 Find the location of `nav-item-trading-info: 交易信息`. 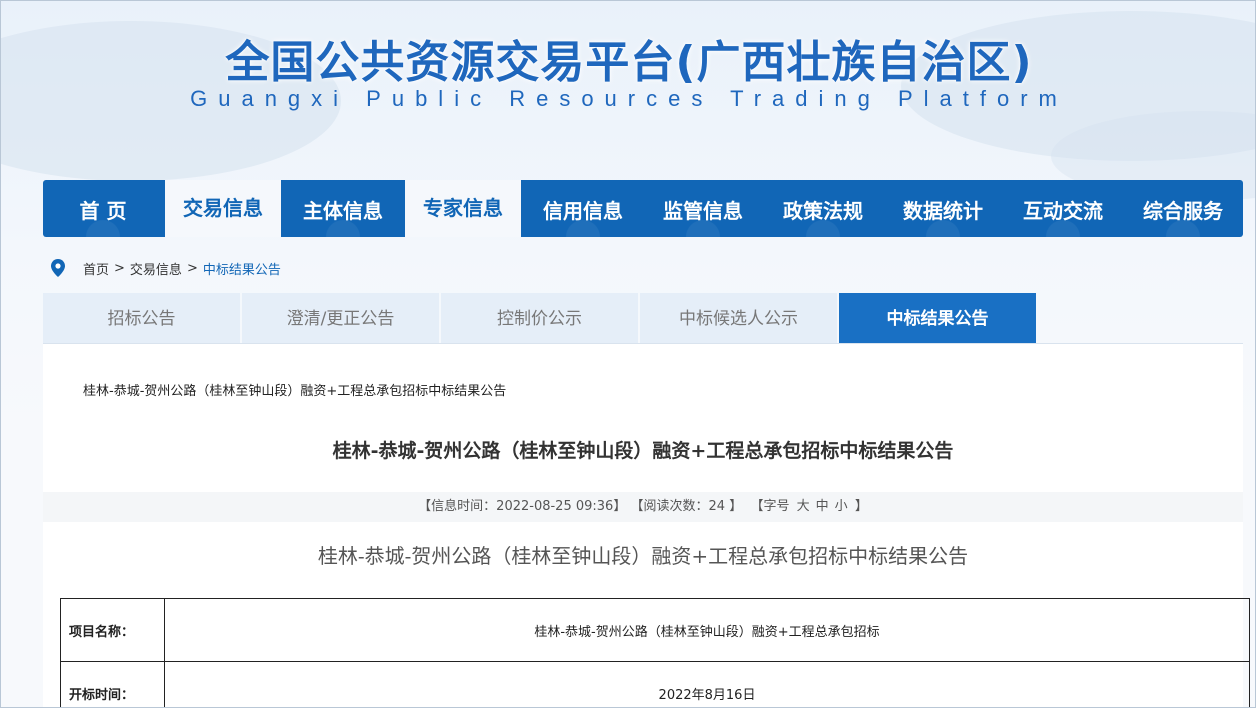

nav-item-trading-info: 交易信息 is located at coordinates (223, 208).